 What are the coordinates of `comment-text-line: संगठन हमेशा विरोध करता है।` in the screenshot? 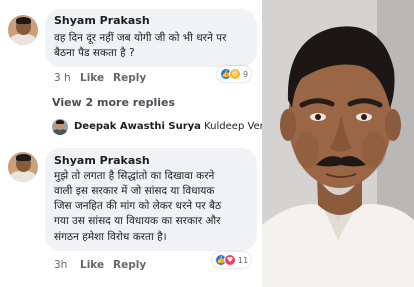 It's located at (110, 237).